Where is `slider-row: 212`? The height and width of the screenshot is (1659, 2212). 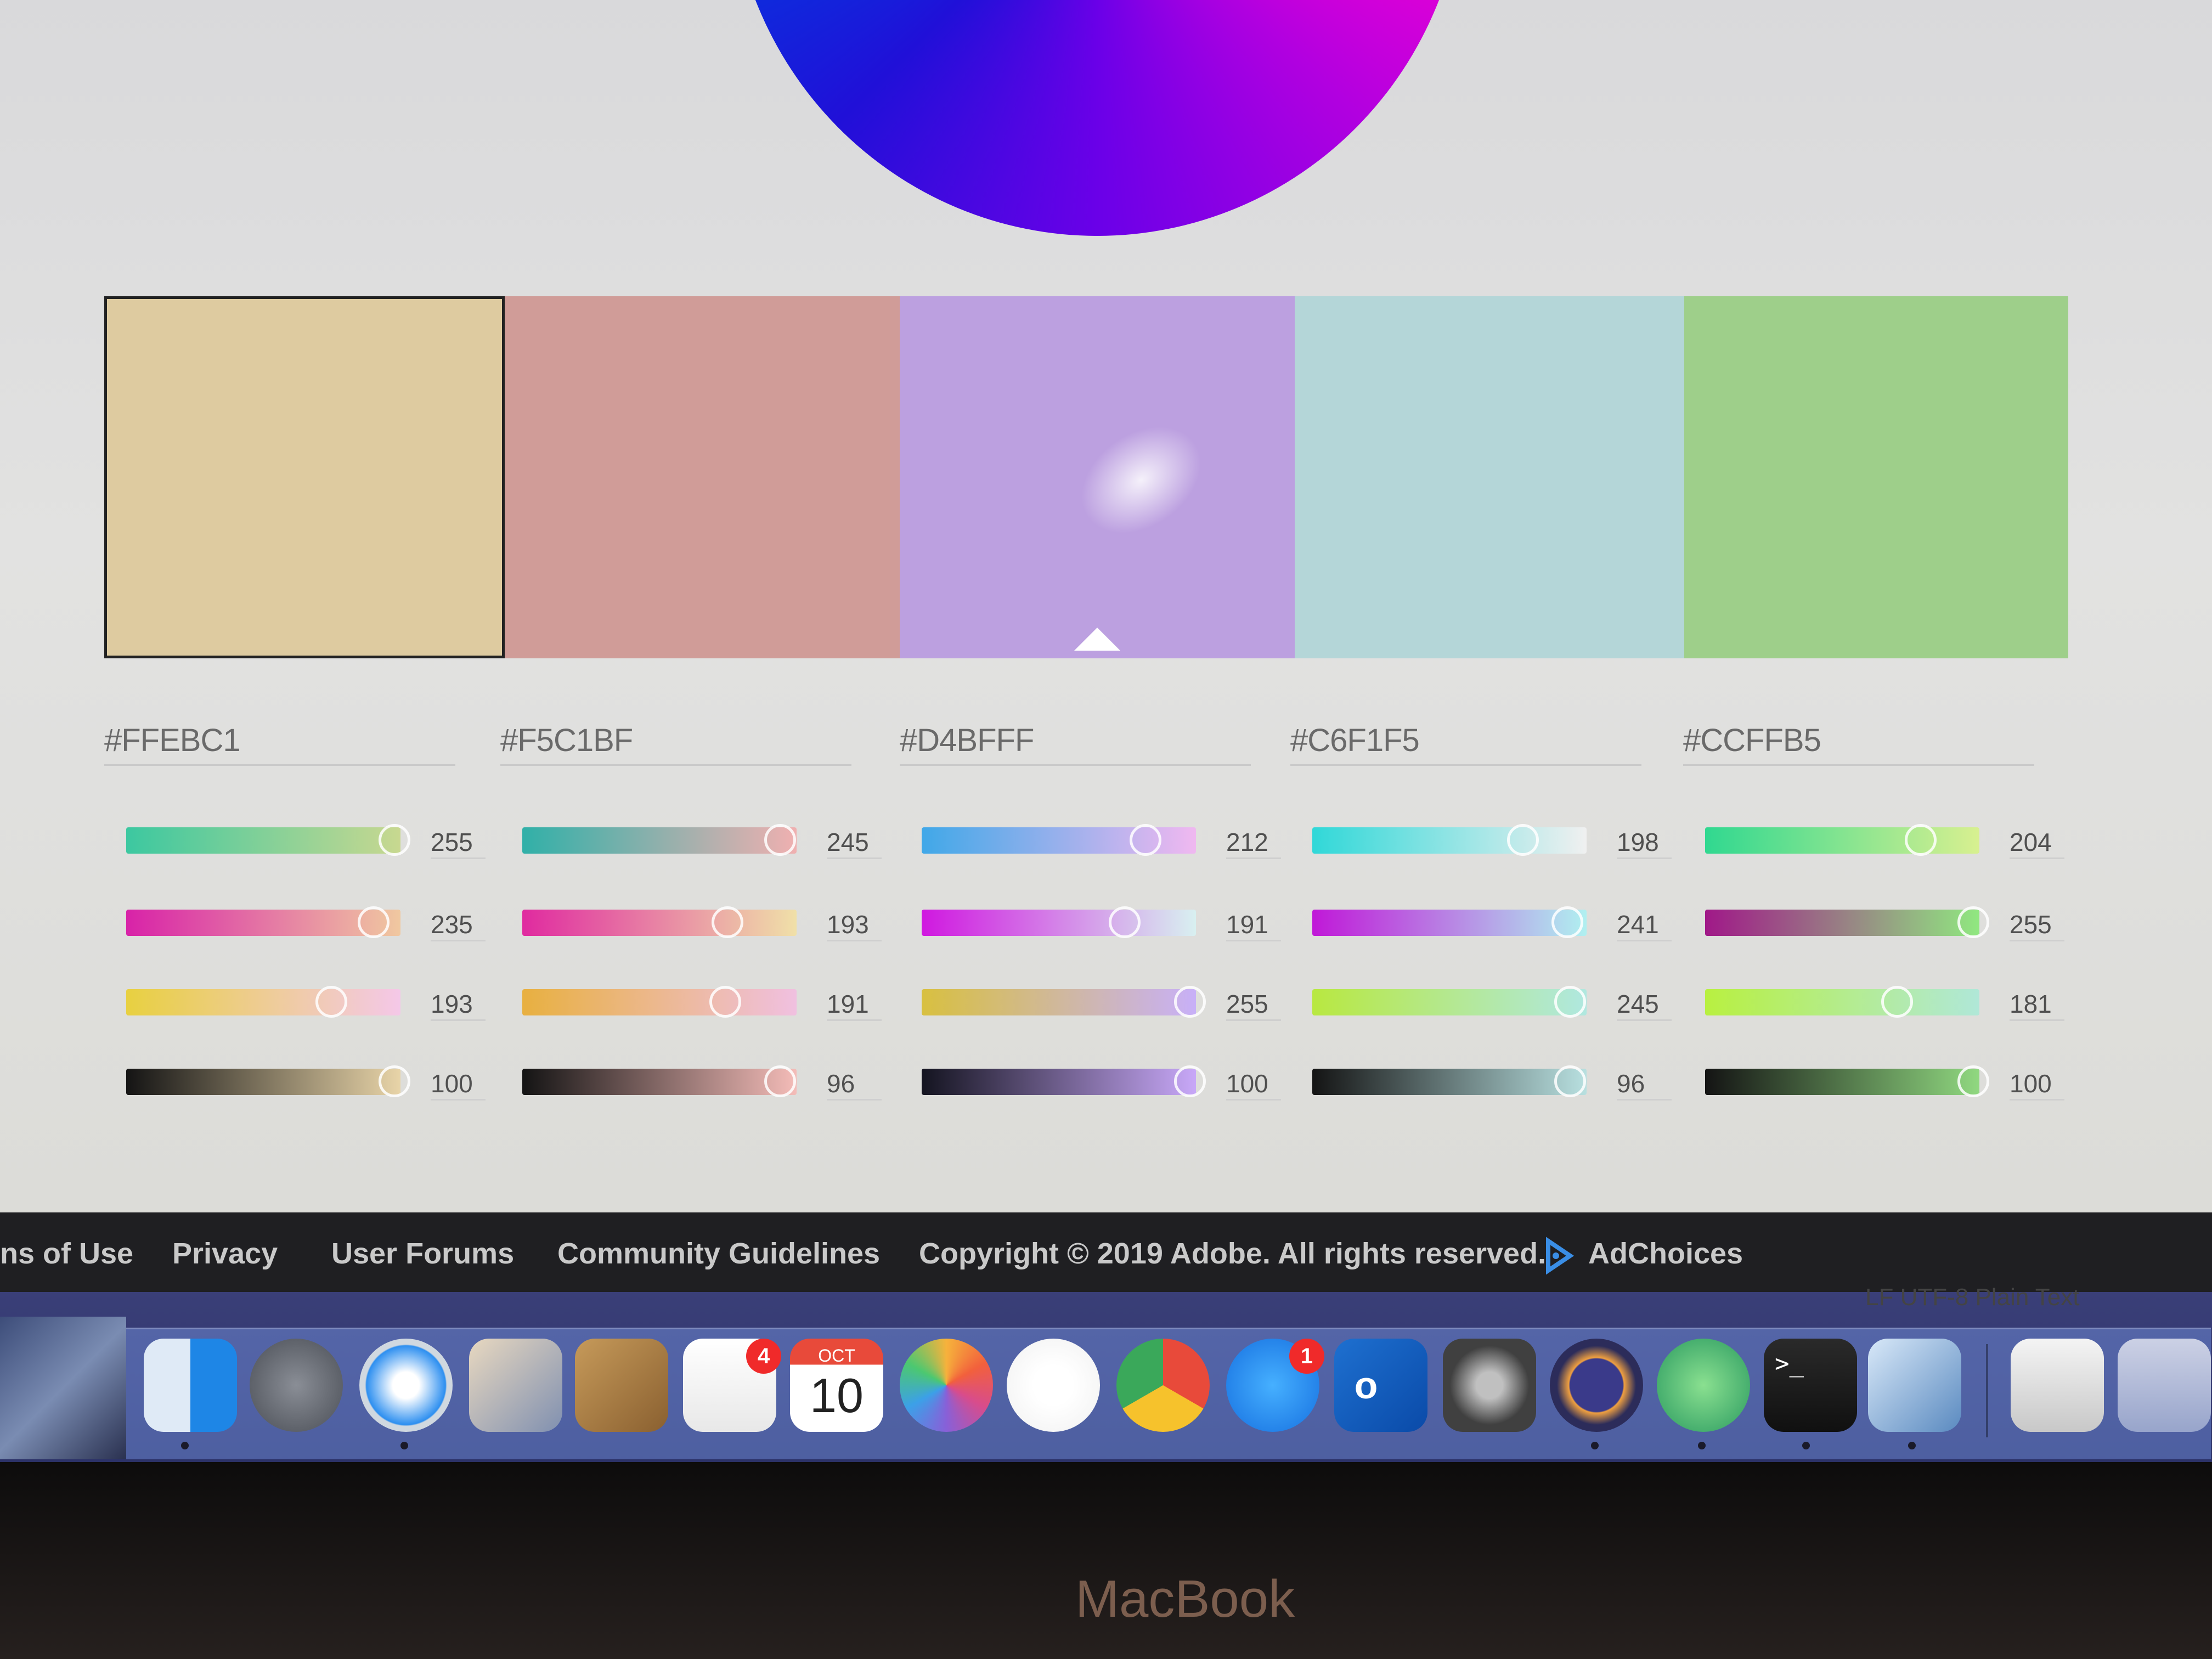
slider-row: 212 is located at coordinates (1114, 841).